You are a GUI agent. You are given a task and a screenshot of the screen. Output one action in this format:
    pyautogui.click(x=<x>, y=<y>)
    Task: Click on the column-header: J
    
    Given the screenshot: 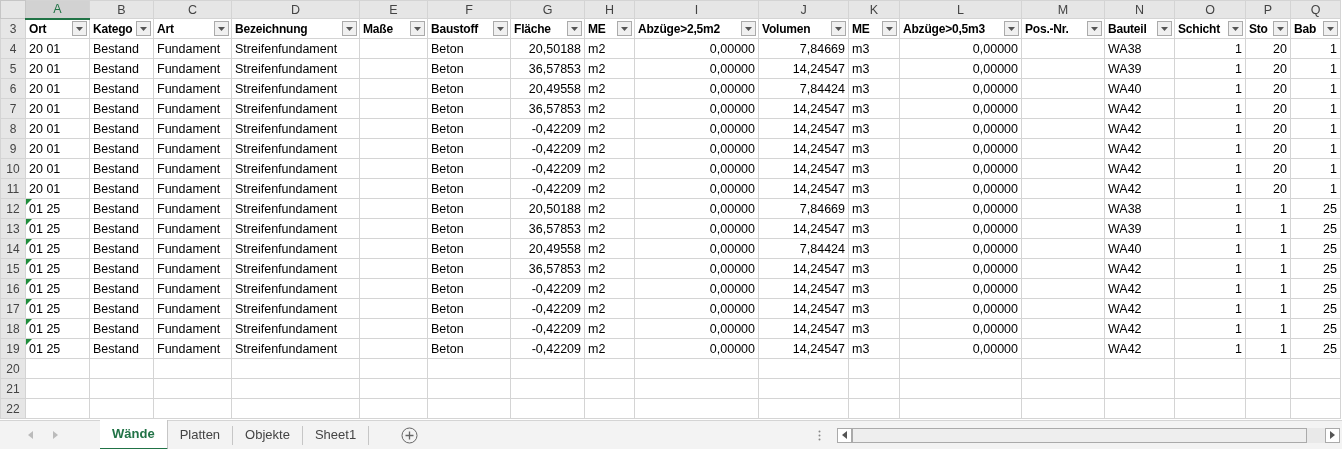 What is the action you would take?
    pyautogui.click(x=803, y=9)
    